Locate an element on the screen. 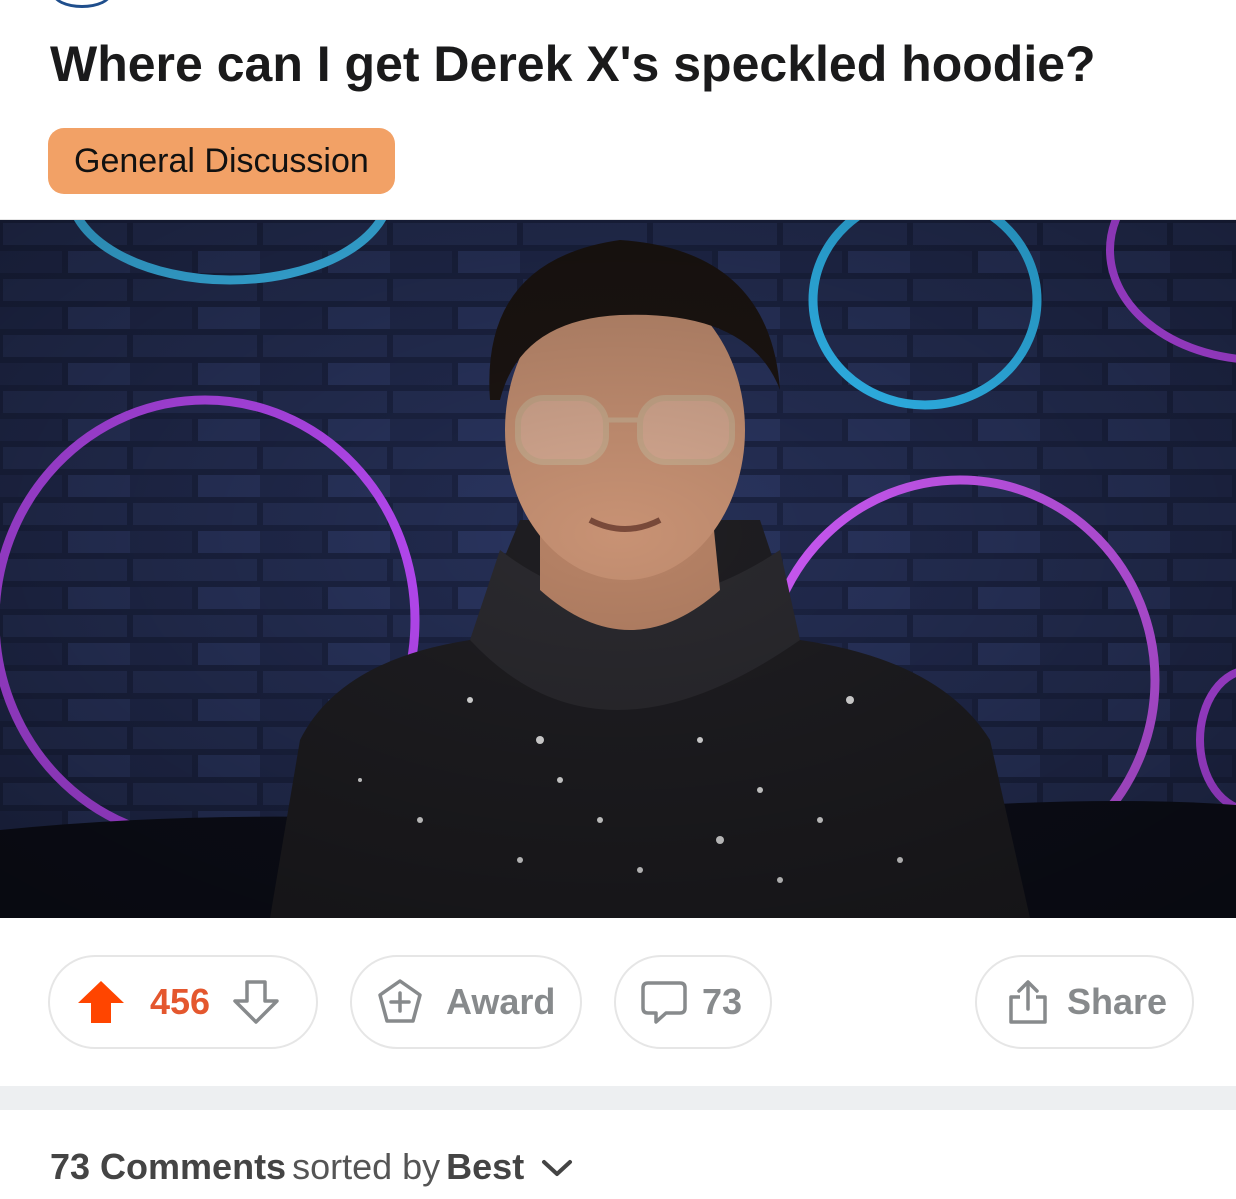 The width and height of the screenshot is (1236, 1199). chevron-down-icon is located at coordinates (549, 1167).